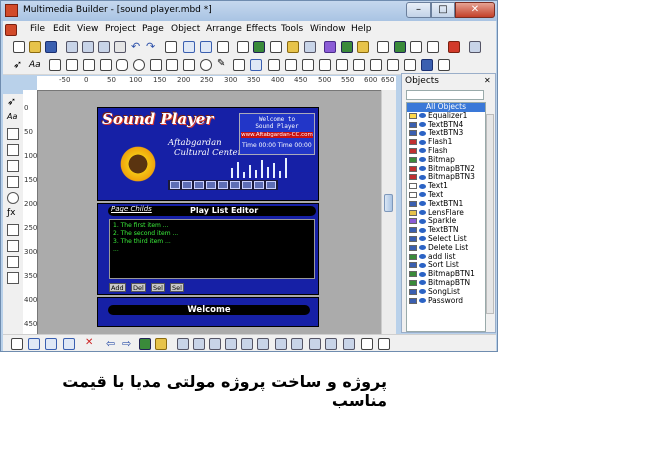  What do you see at coordinates (106, 65) in the screenshot?
I see `rect-tool-icon` at bounding box center [106, 65].